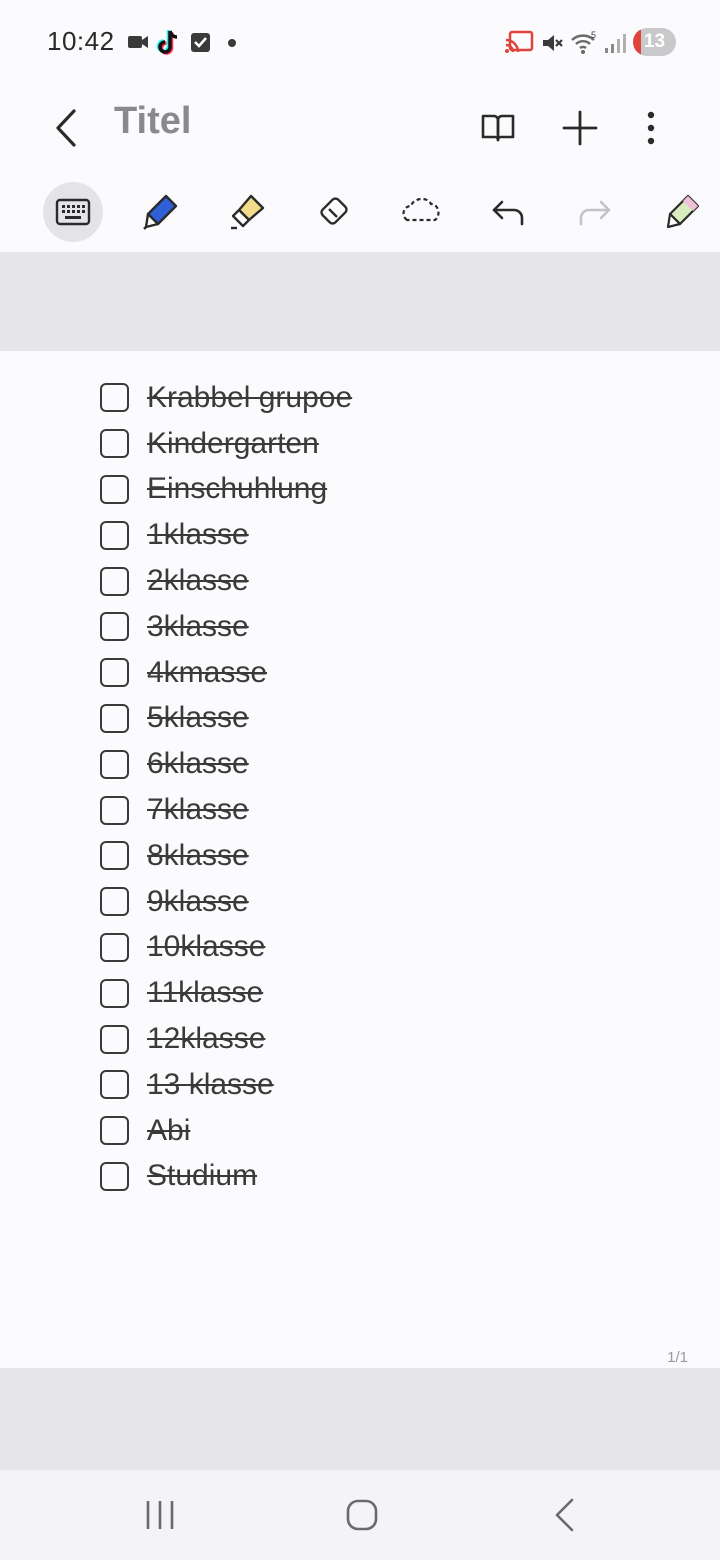 The image size is (720, 1560). What do you see at coordinates (593, 35) in the screenshot?
I see `svg-text: 5` at bounding box center [593, 35].